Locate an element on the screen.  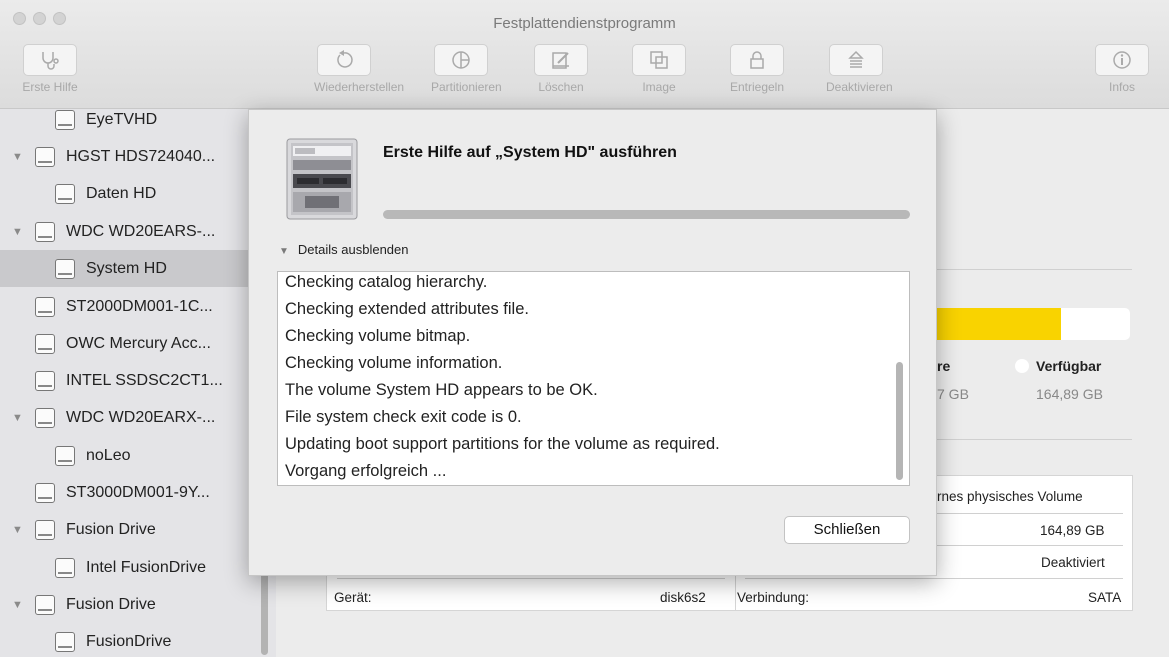
unlock-button: Entriegeln is located at coordinates (757, 69).